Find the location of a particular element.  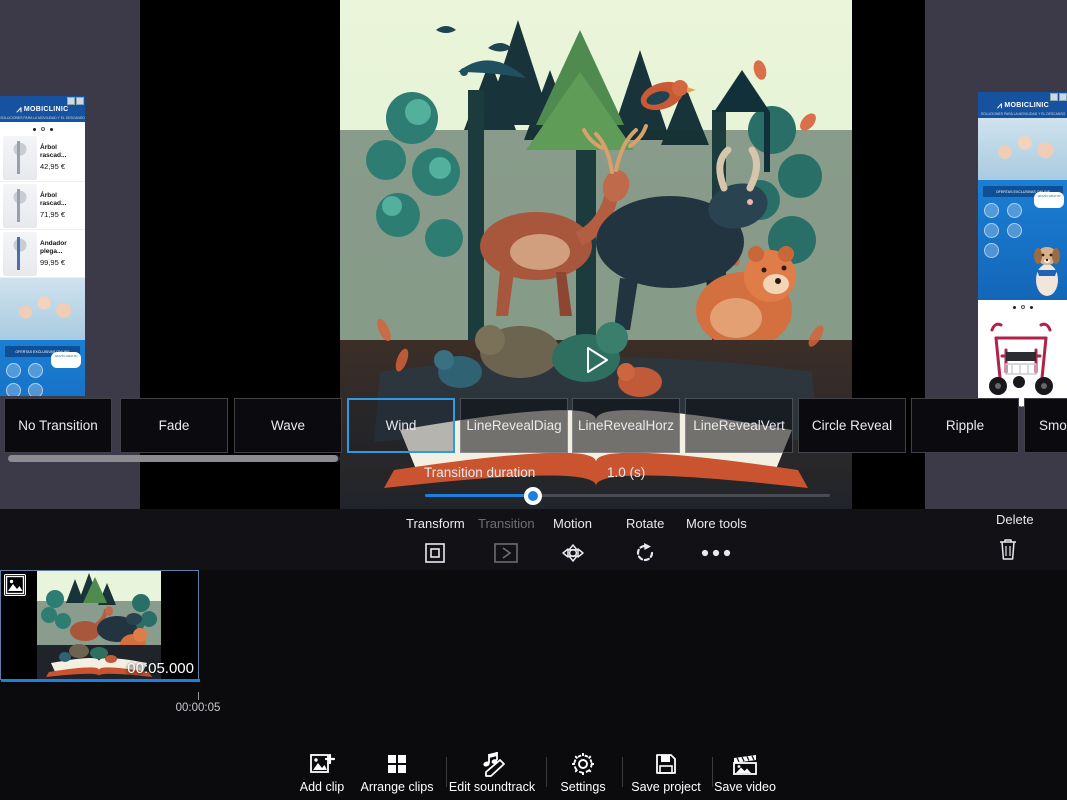

ad-product-price: 71,95 € is located at coordinates (53, 214).